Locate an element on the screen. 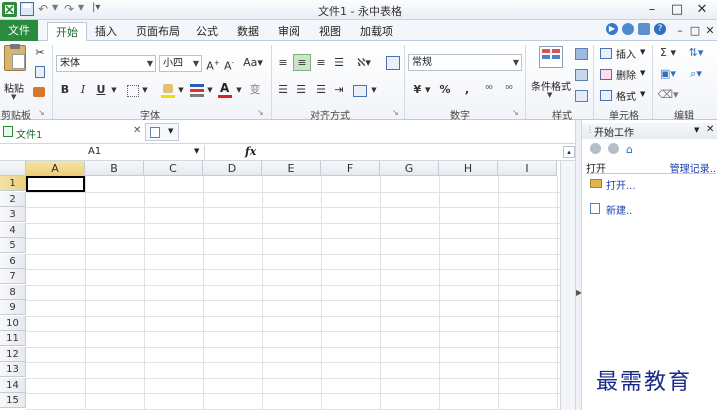  underline-button: U is located at coordinates (101, 90).